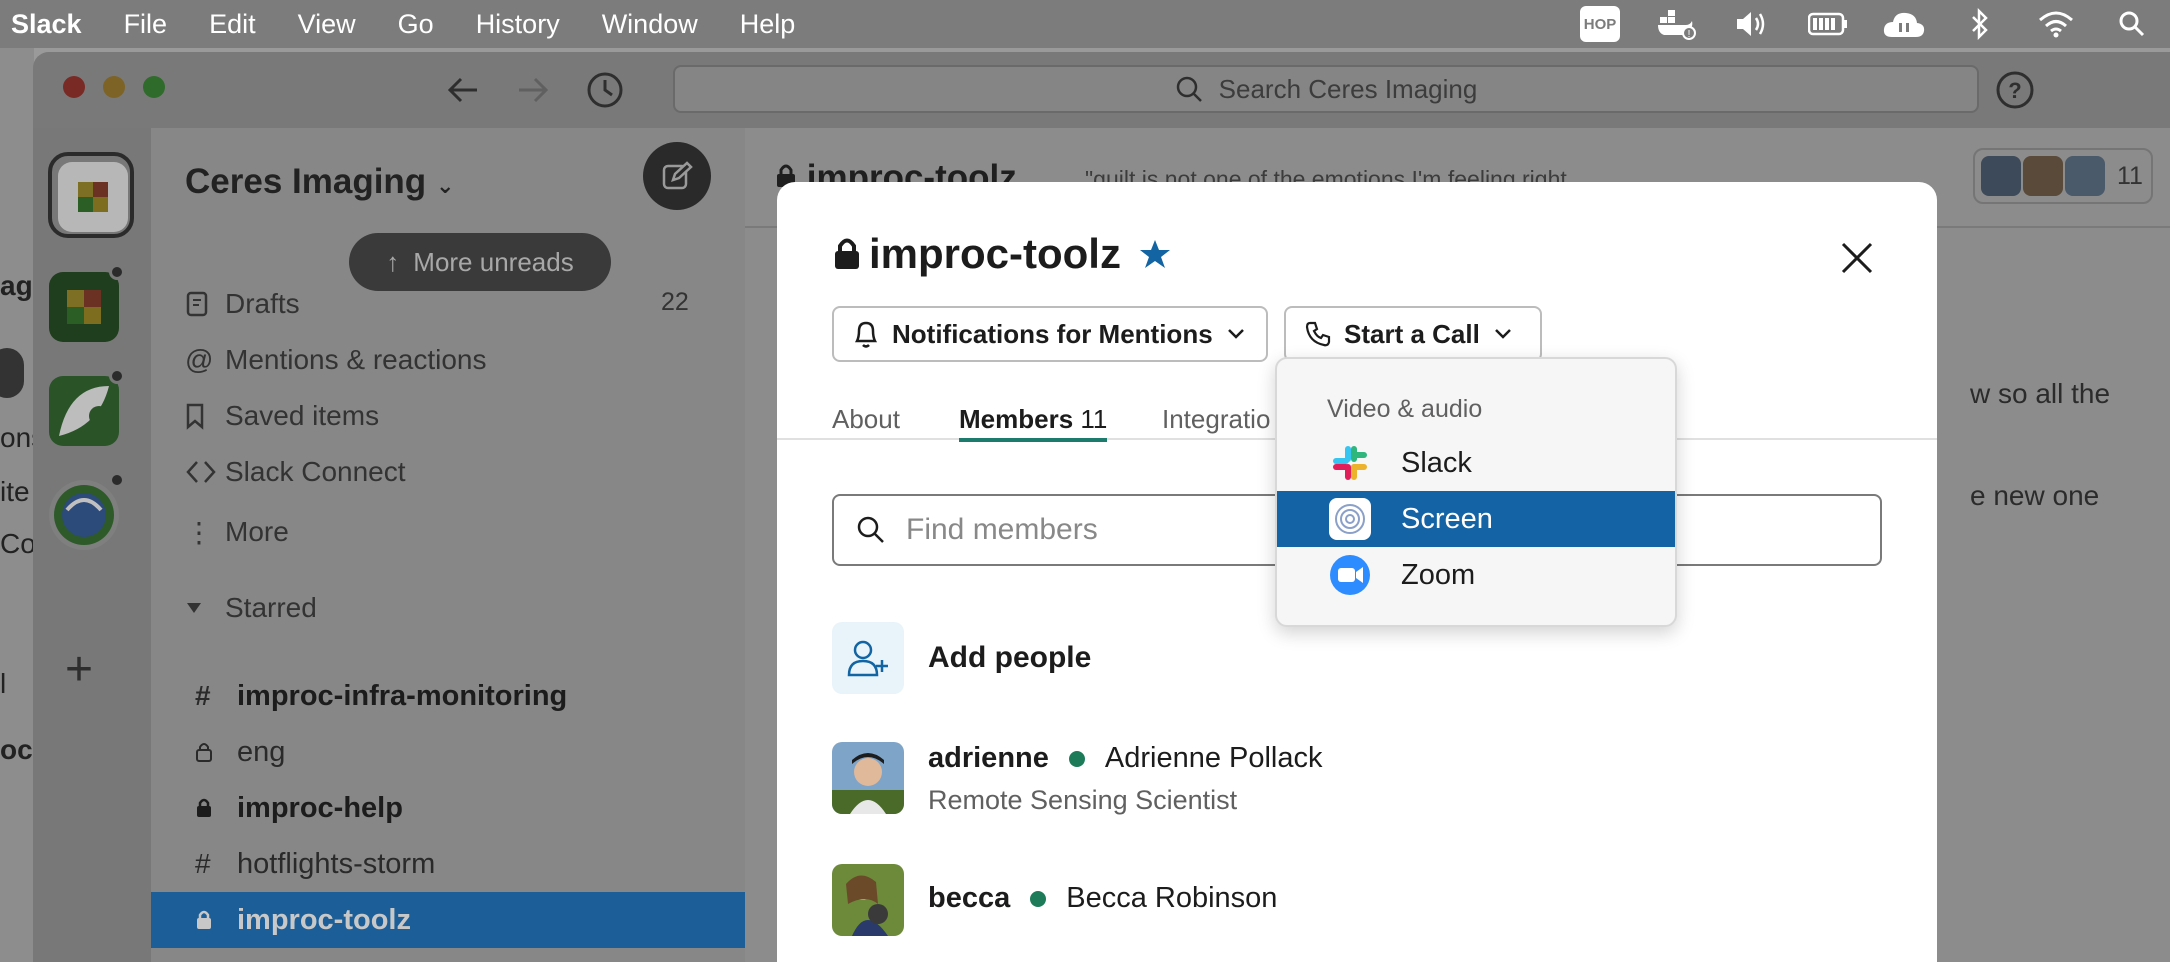 This screenshot has height=962, width=2170. What do you see at coordinates (1828, 24) in the screenshot?
I see `battery-icon` at bounding box center [1828, 24].